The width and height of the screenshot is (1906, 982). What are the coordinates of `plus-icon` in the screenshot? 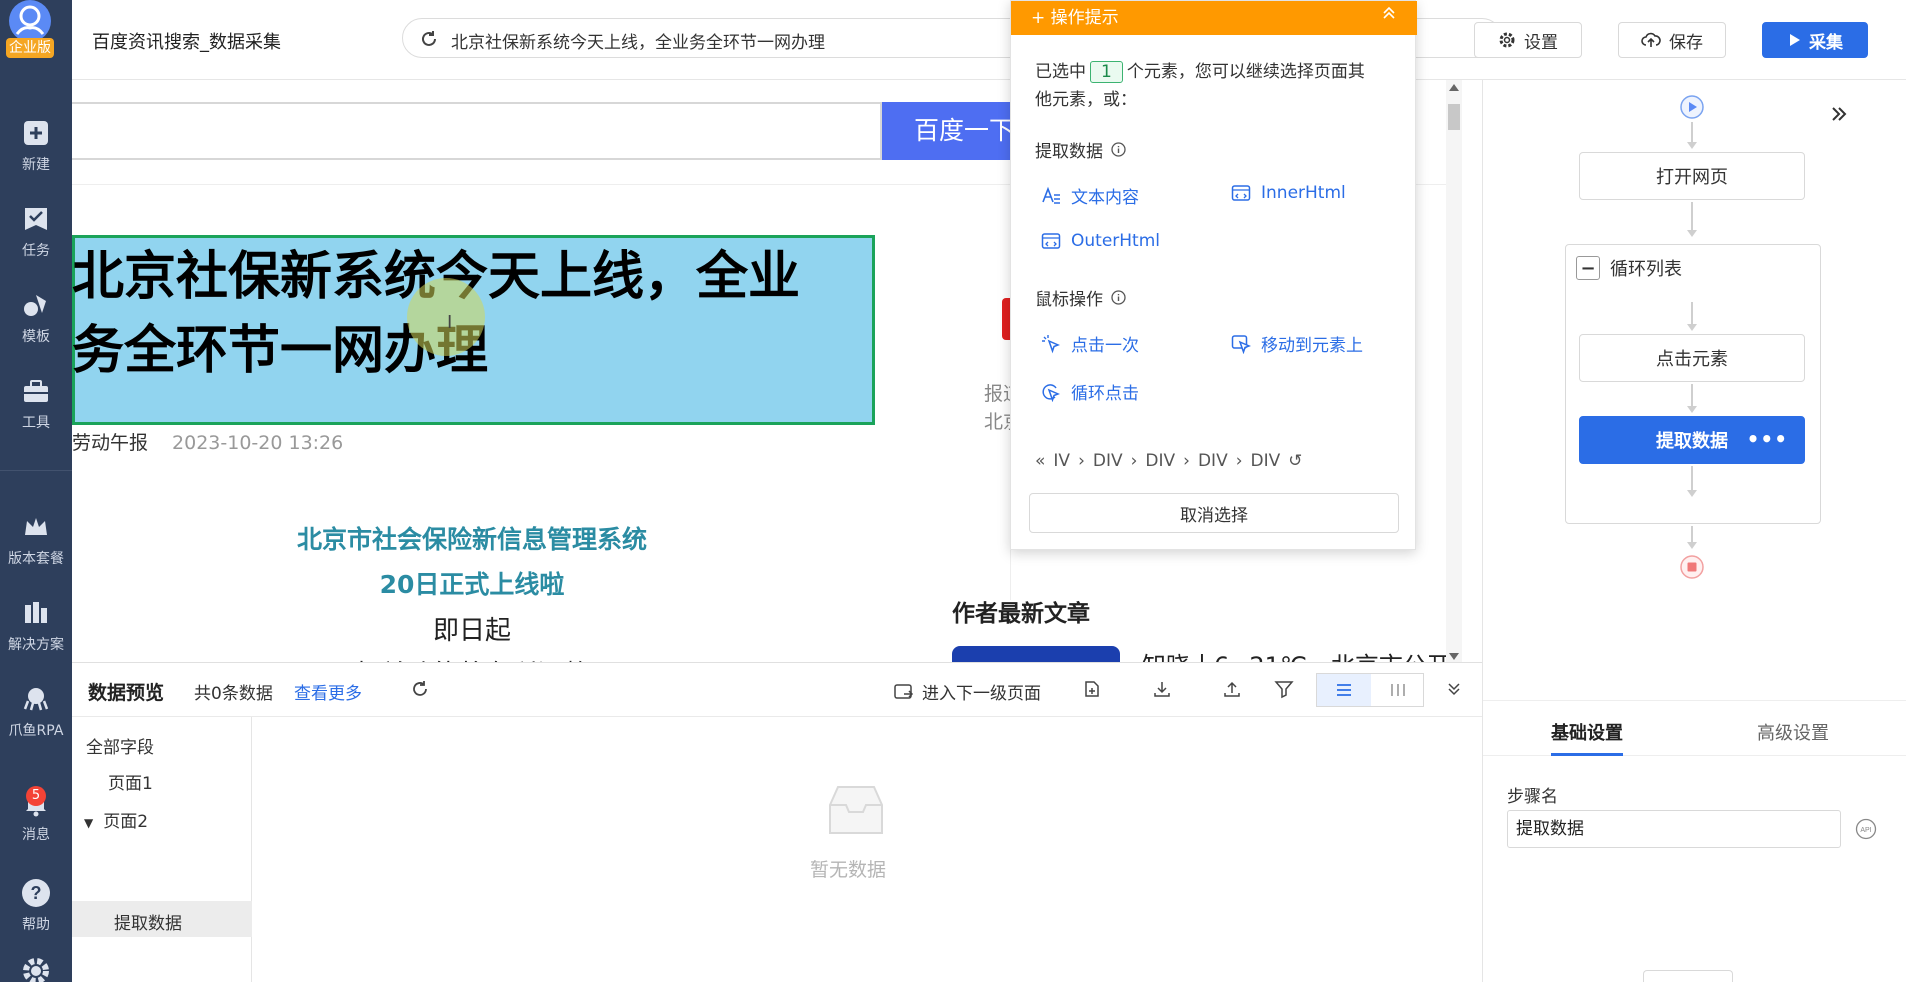 It's located at (36, 133).